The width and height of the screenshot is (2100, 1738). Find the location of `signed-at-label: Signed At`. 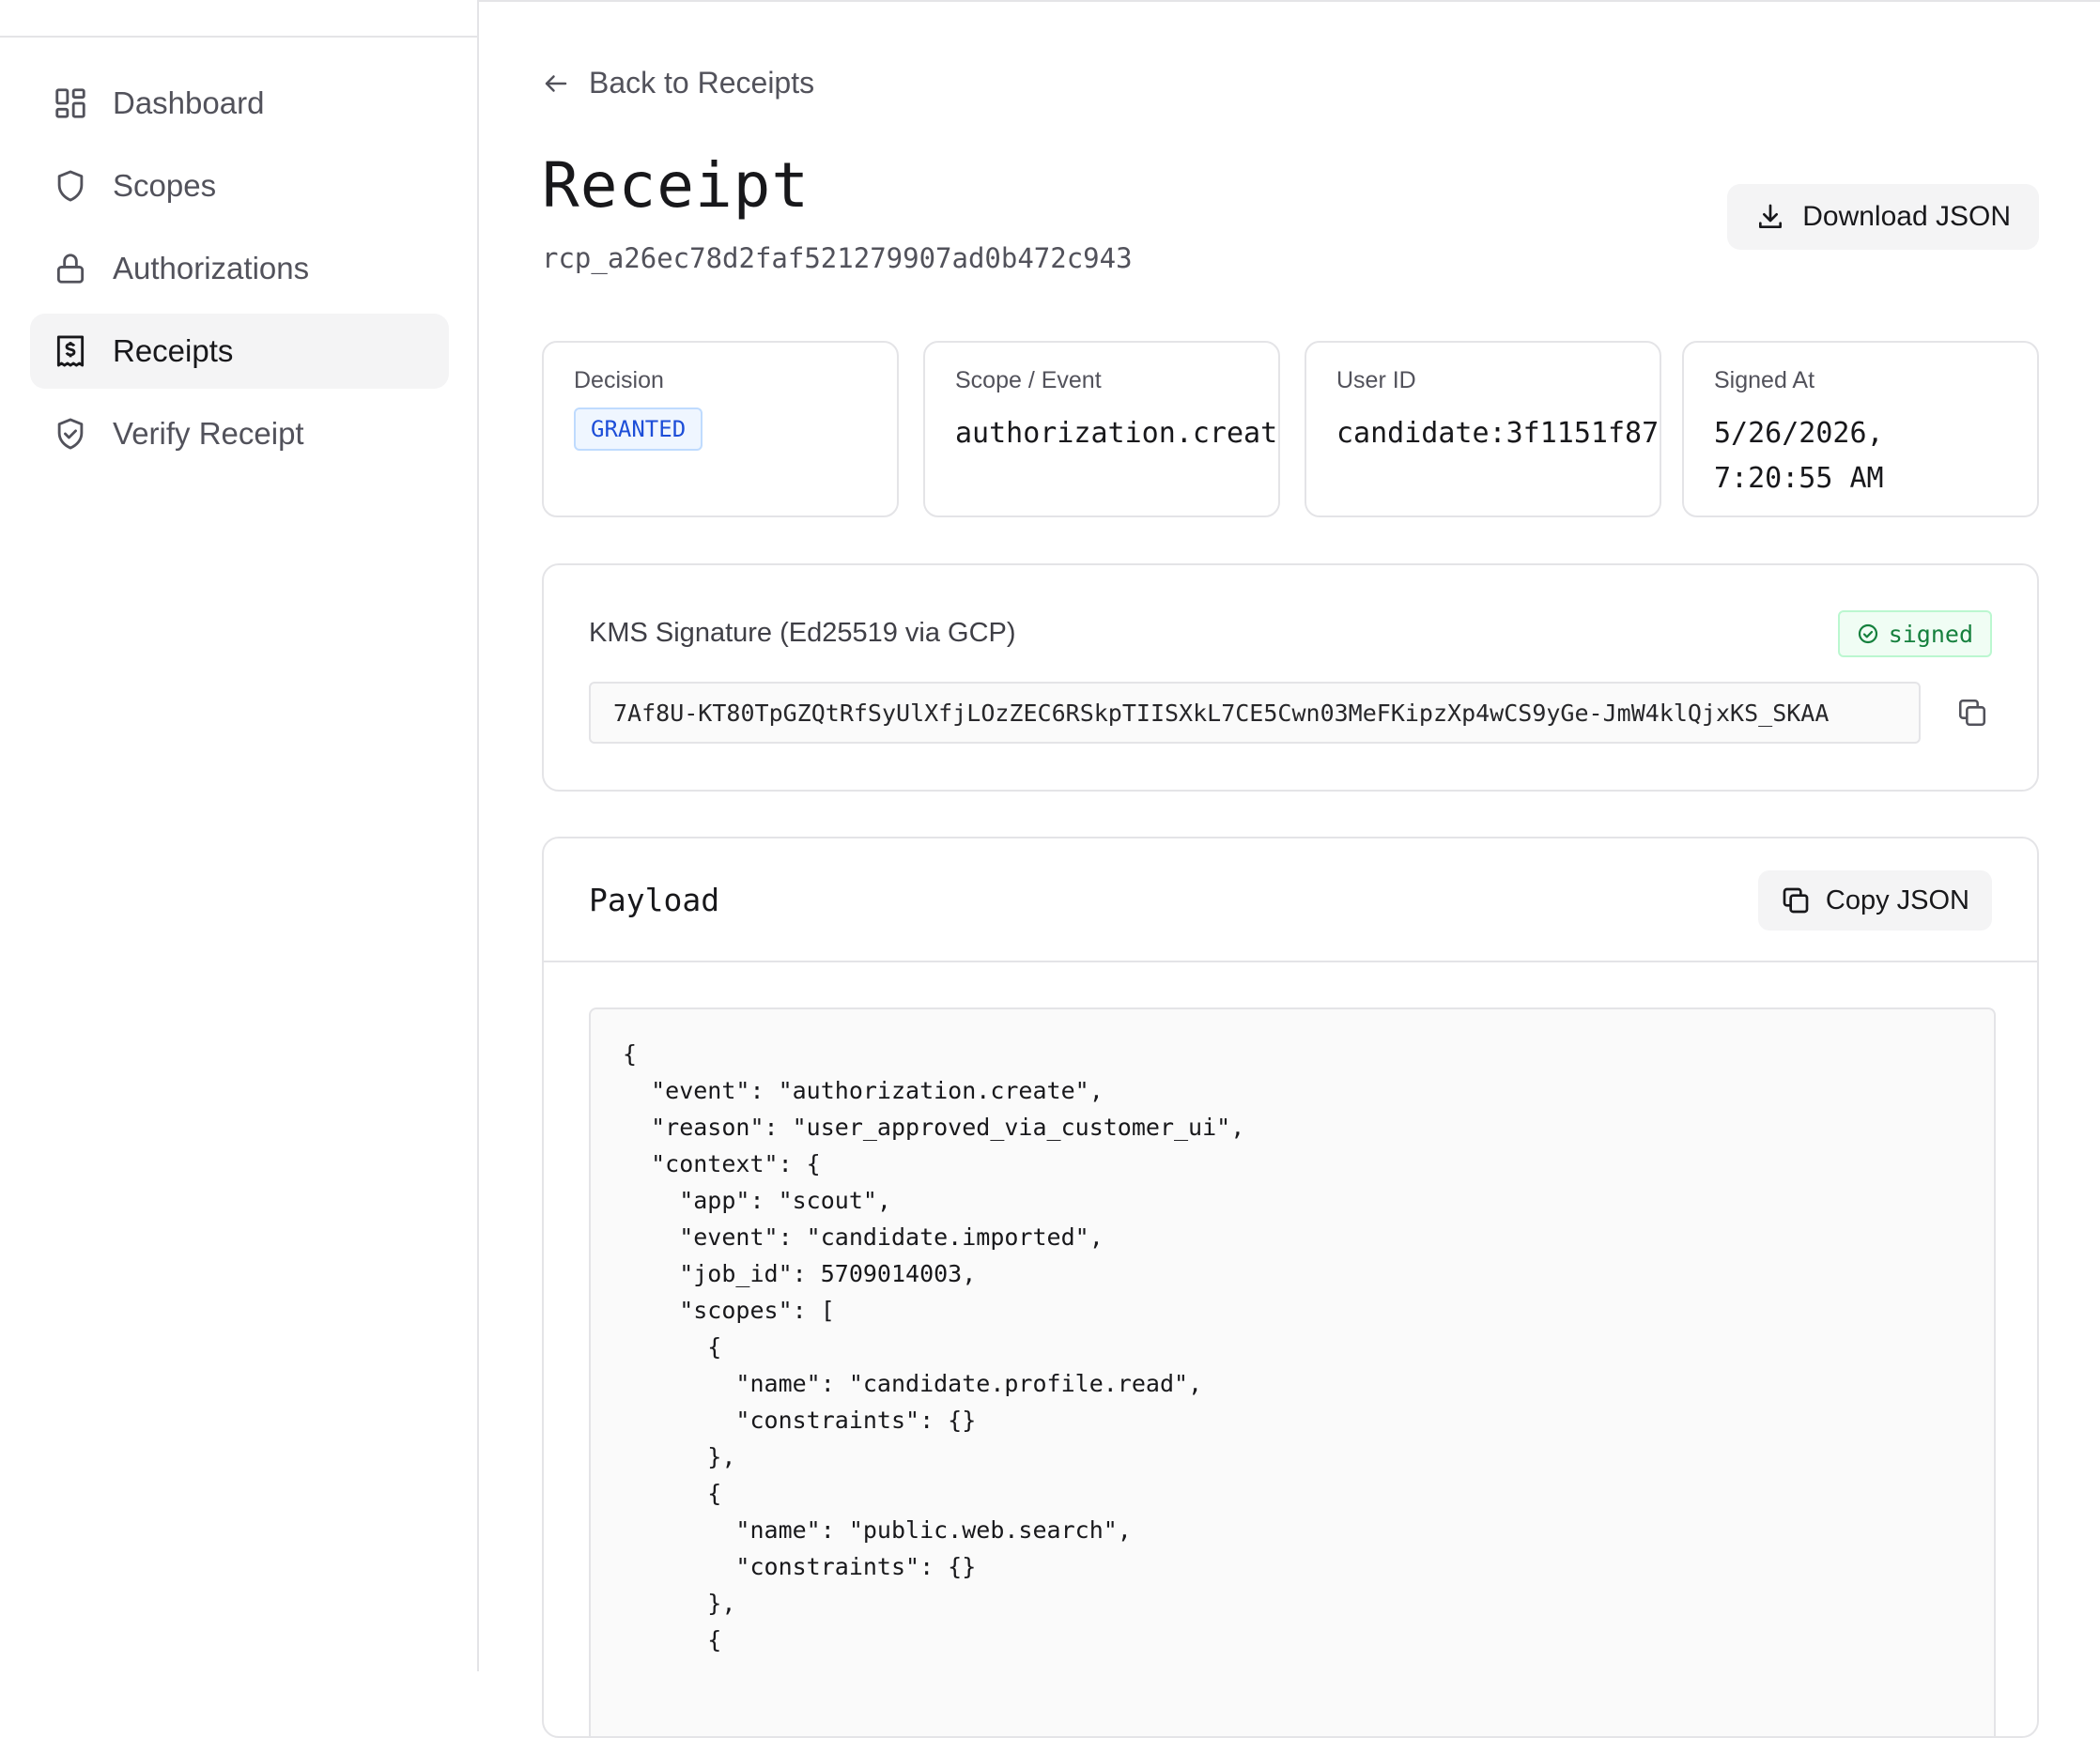

signed-at-label: Signed At is located at coordinates (1765, 380).